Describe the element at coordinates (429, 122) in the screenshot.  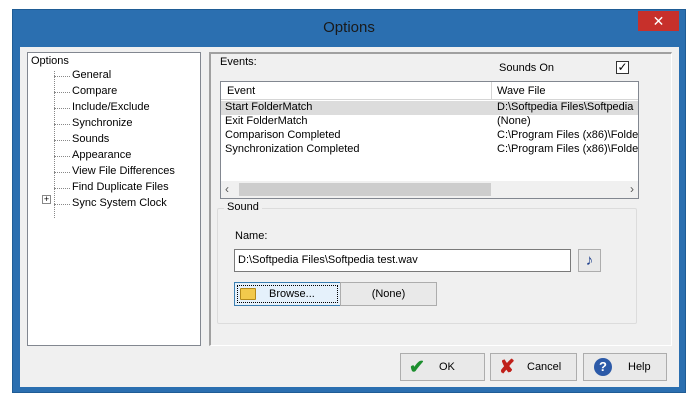
I see `event-row: Exit FolderMatch (None)` at that location.